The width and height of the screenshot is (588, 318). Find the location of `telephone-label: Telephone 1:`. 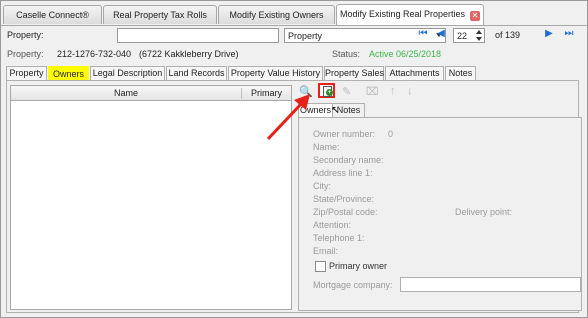

telephone-label: Telephone 1: is located at coordinates (339, 238).